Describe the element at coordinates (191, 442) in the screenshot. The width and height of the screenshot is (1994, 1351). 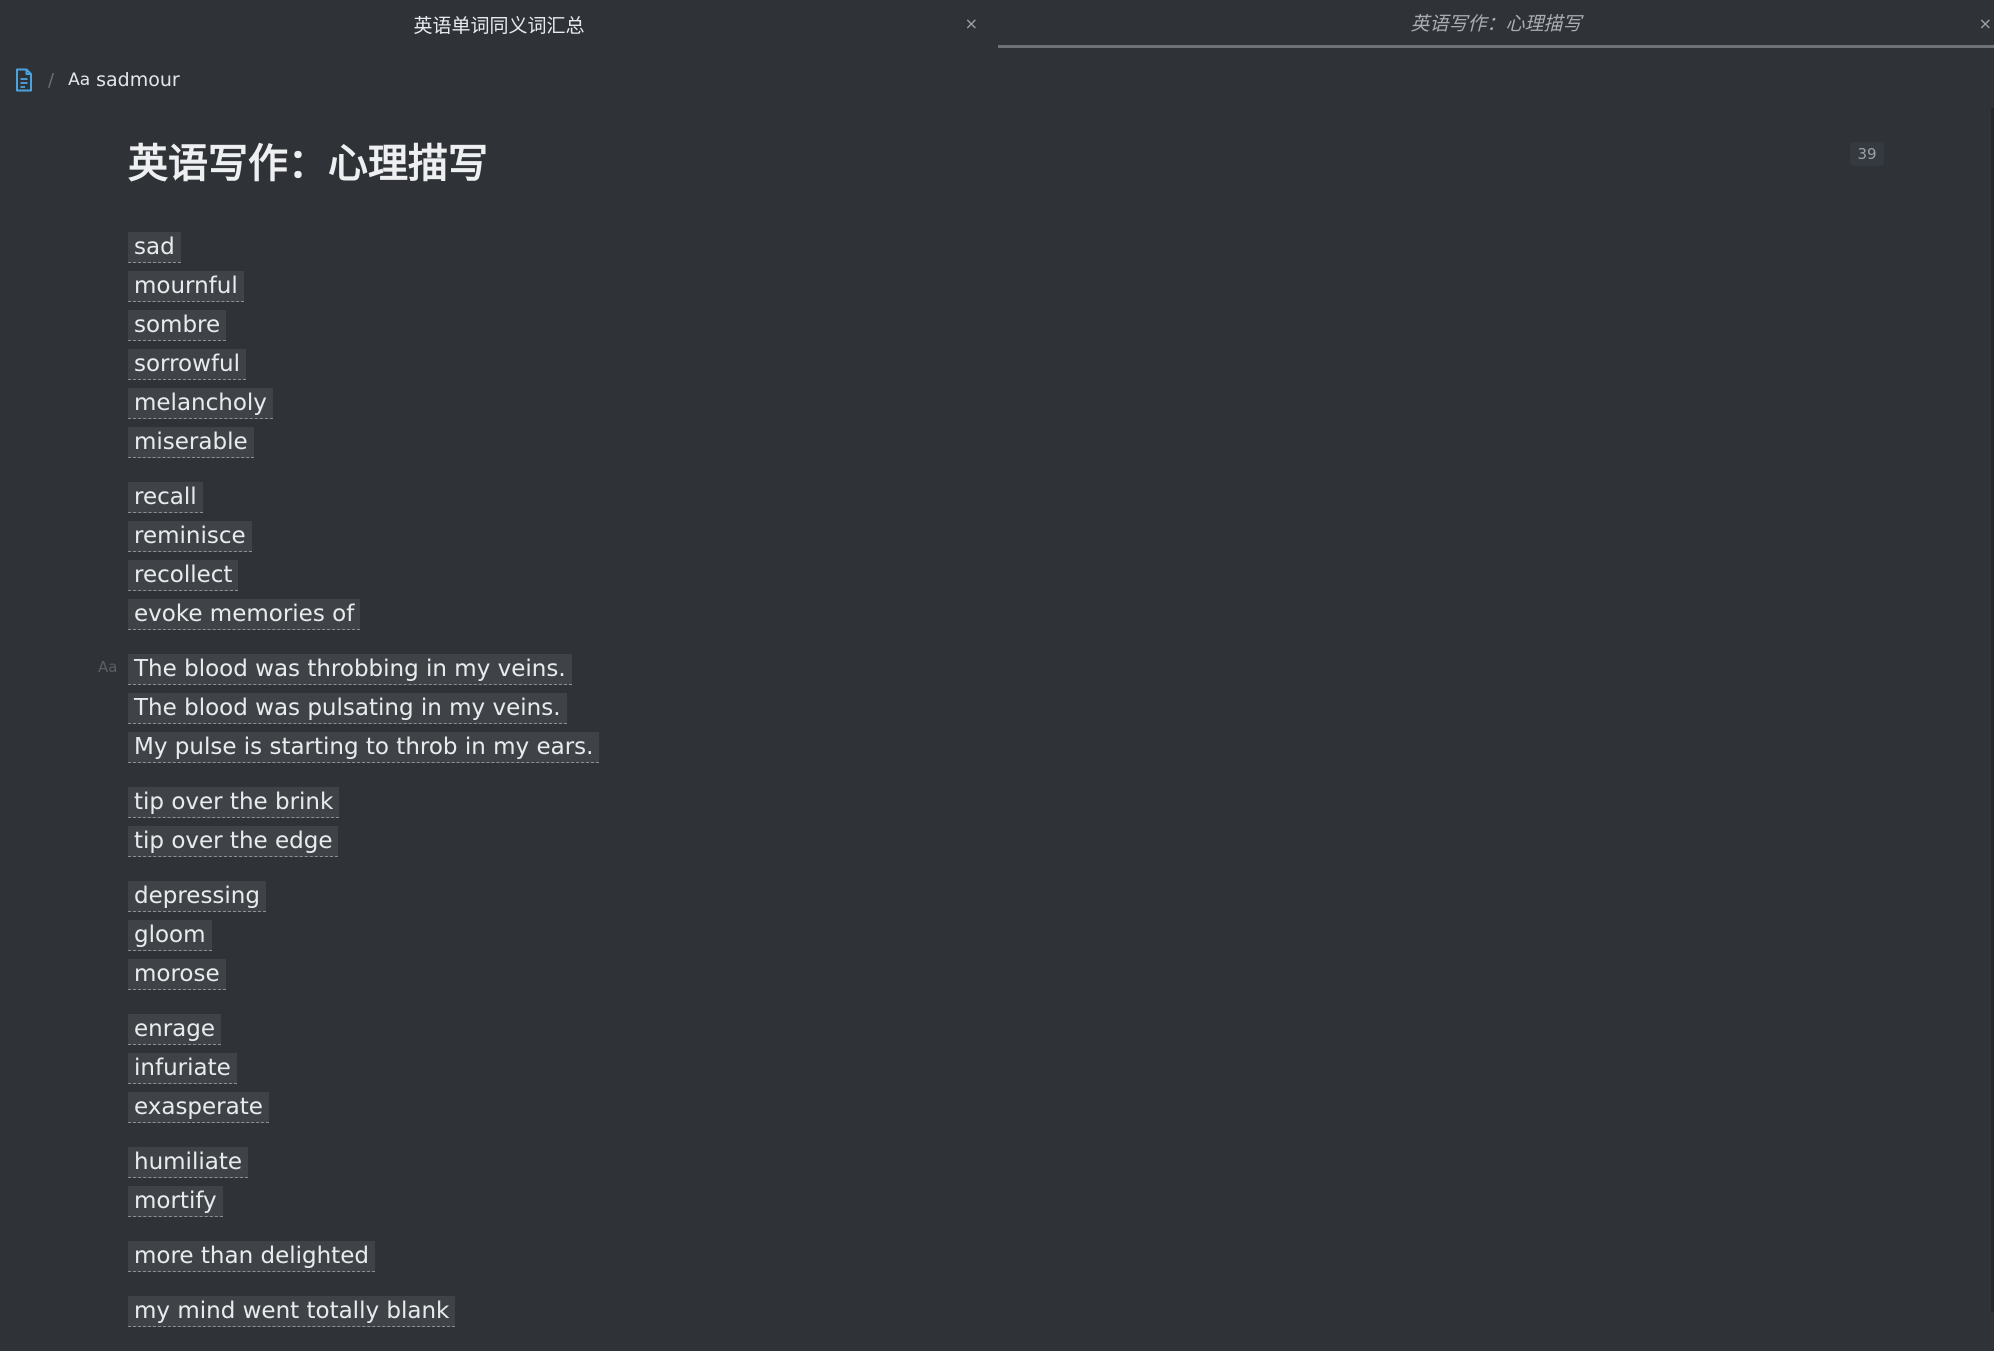
I see `phrase-chip: miserable` at that location.